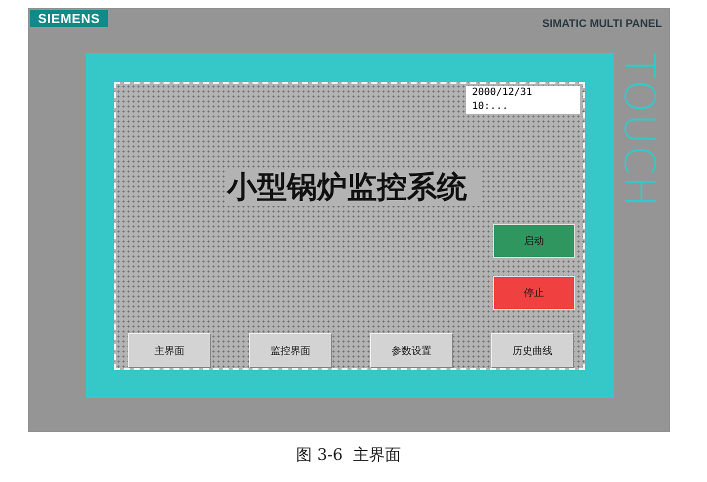 This screenshot has width=707, height=482. What do you see at coordinates (534, 293) in the screenshot?
I see `stop-button: 停止` at bounding box center [534, 293].